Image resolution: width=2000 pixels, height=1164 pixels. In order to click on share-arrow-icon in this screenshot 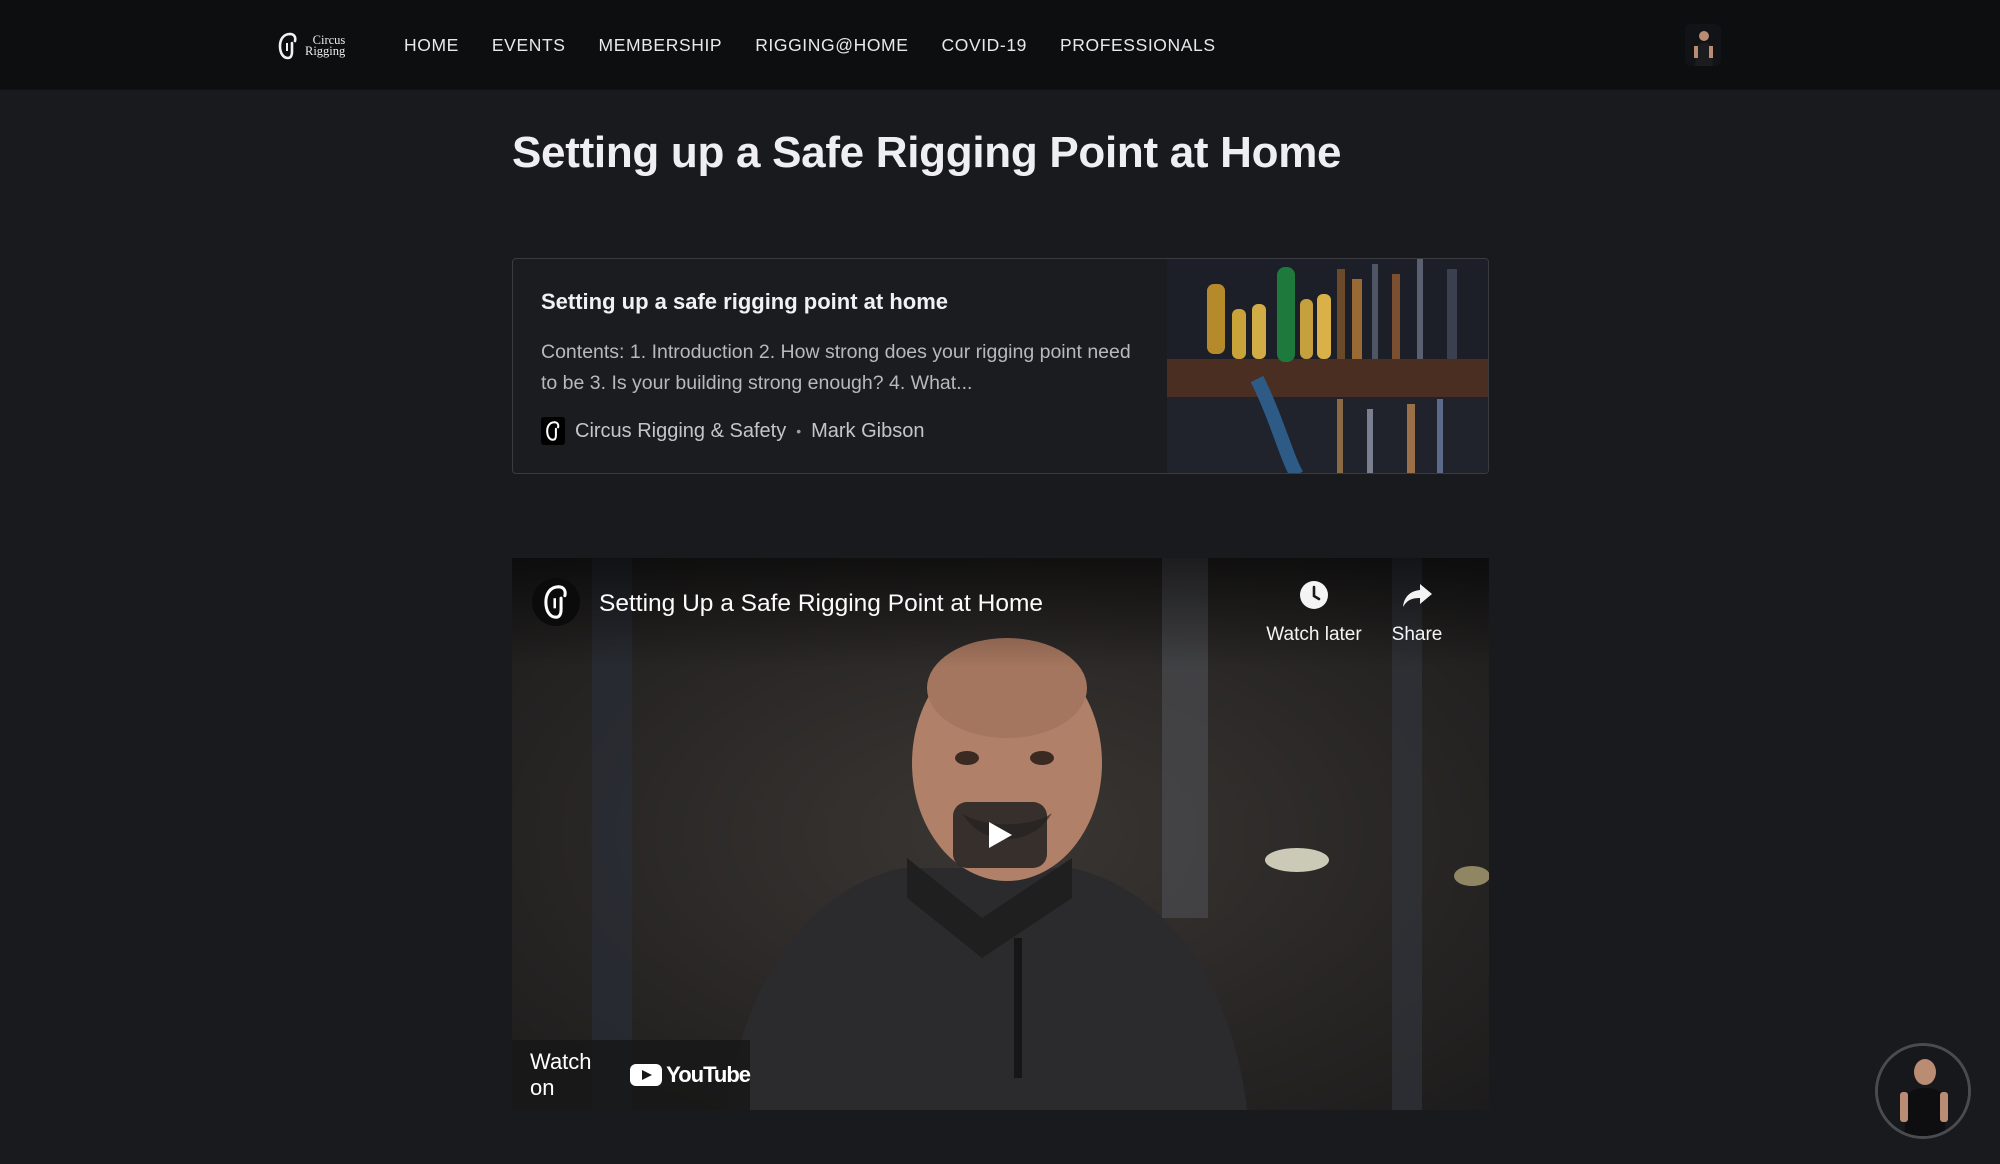, I will do `click(1417, 595)`.